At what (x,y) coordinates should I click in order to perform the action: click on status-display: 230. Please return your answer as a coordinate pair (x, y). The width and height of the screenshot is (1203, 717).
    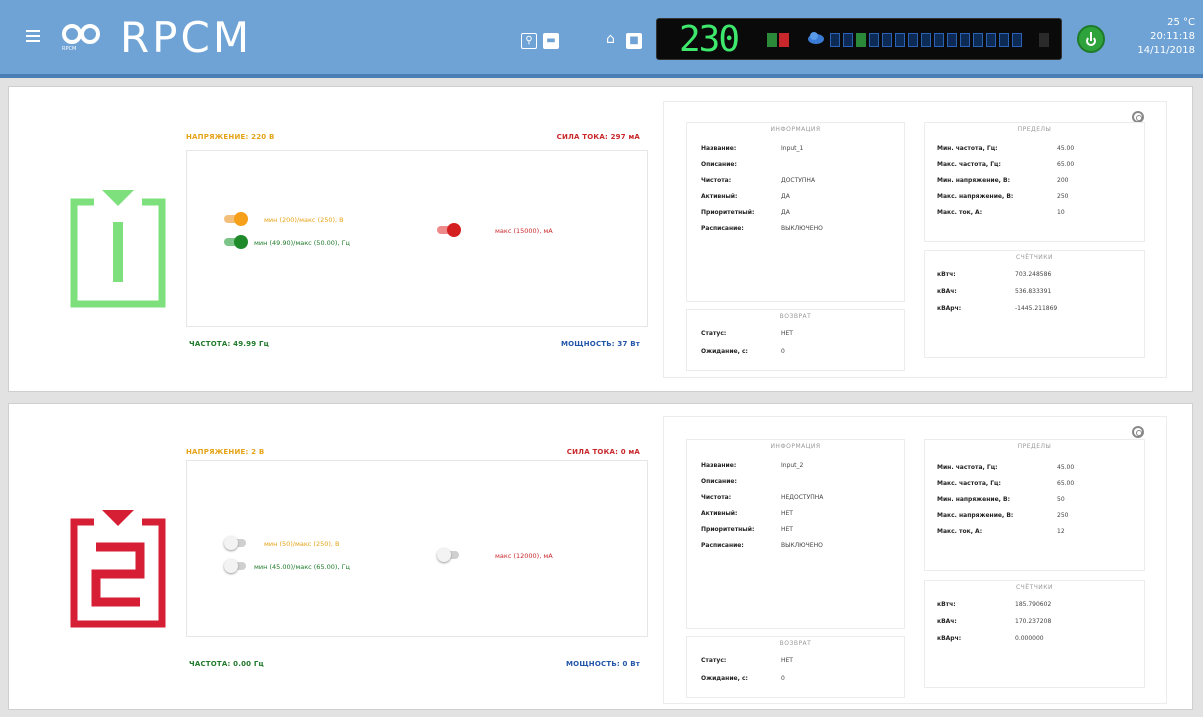
    Looking at the image, I should click on (859, 39).